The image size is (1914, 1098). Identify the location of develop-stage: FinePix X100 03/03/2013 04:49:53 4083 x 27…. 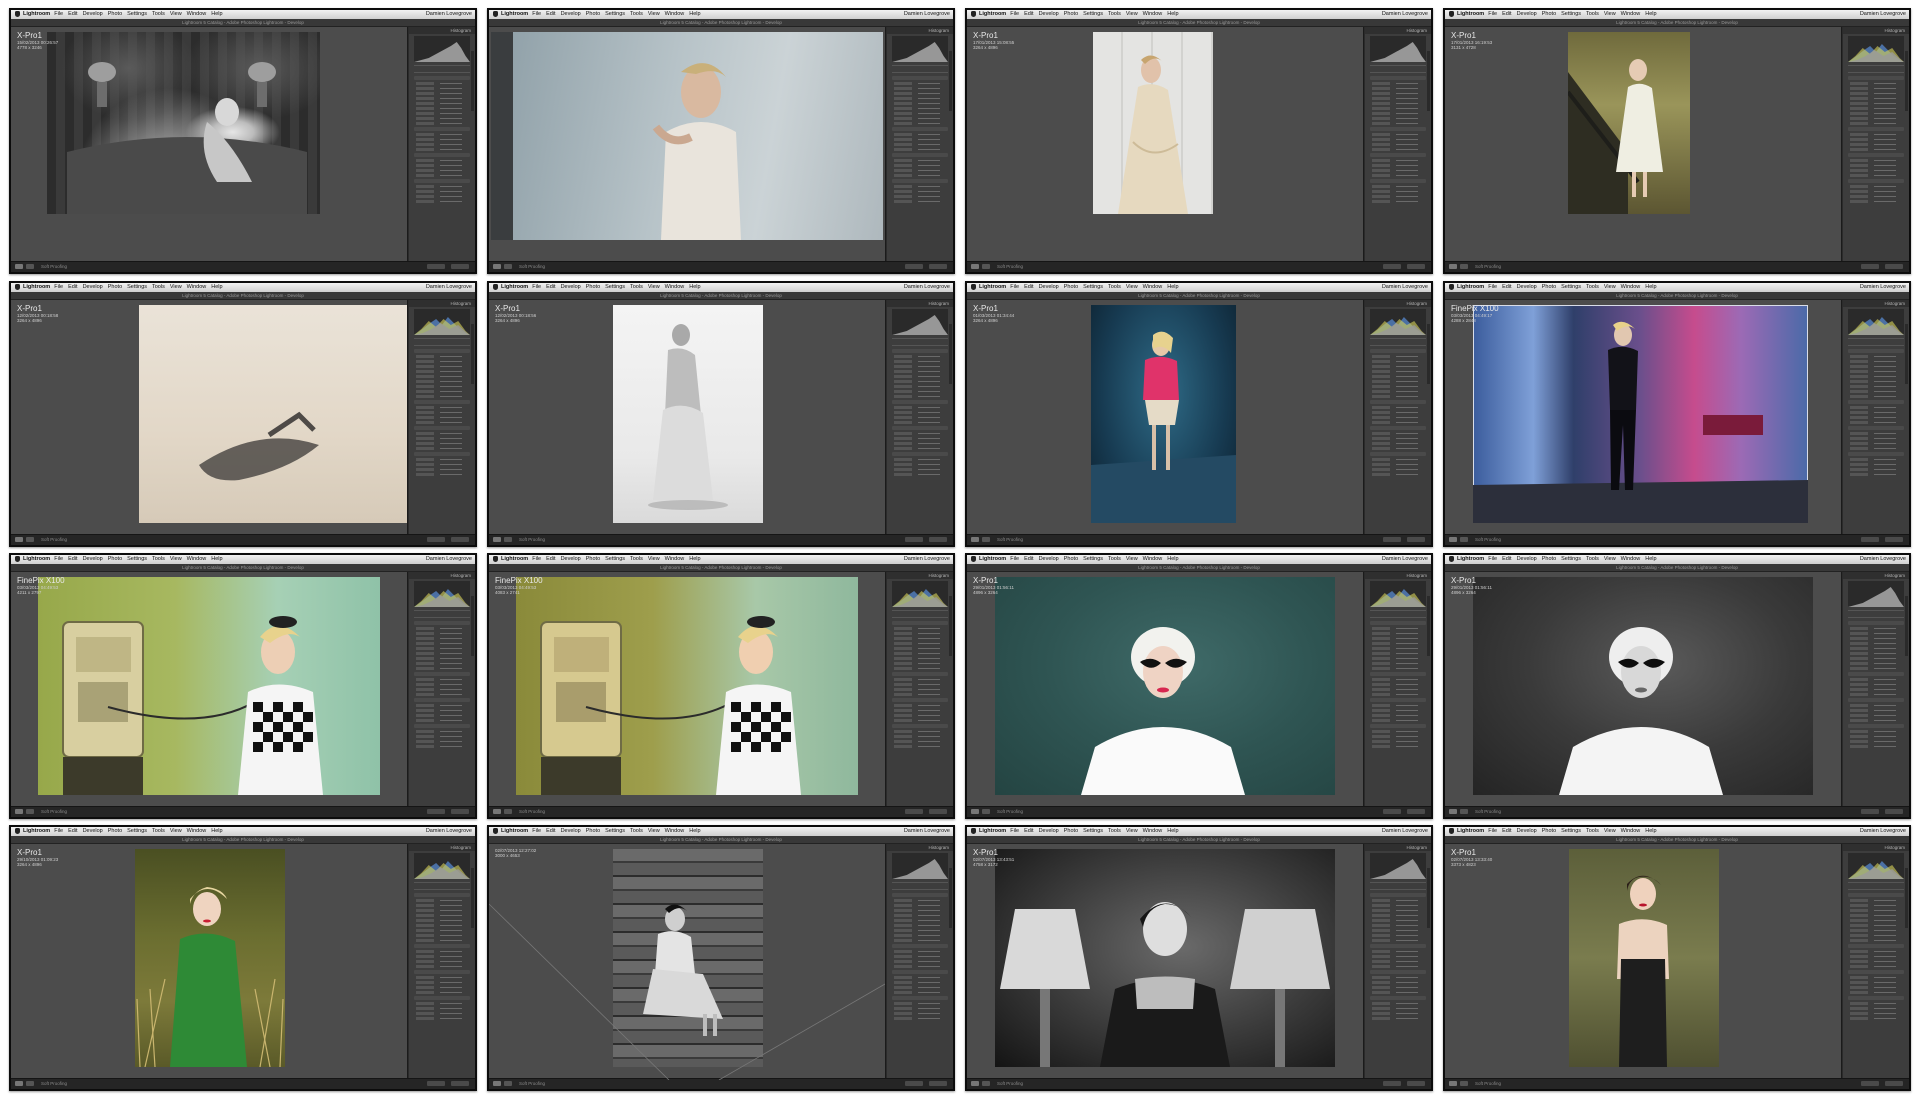
(687, 689).